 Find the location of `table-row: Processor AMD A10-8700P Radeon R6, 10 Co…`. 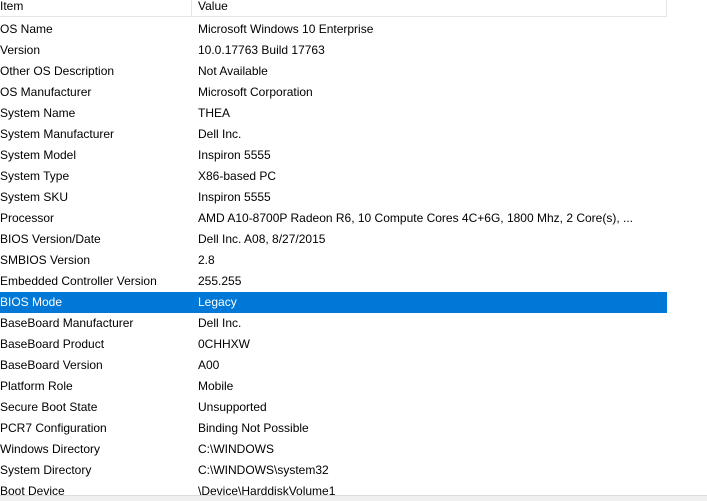

table-row: Processor AMD A10-8700P Radeon R6, 10 Co… is located at coordinates (333, 218).